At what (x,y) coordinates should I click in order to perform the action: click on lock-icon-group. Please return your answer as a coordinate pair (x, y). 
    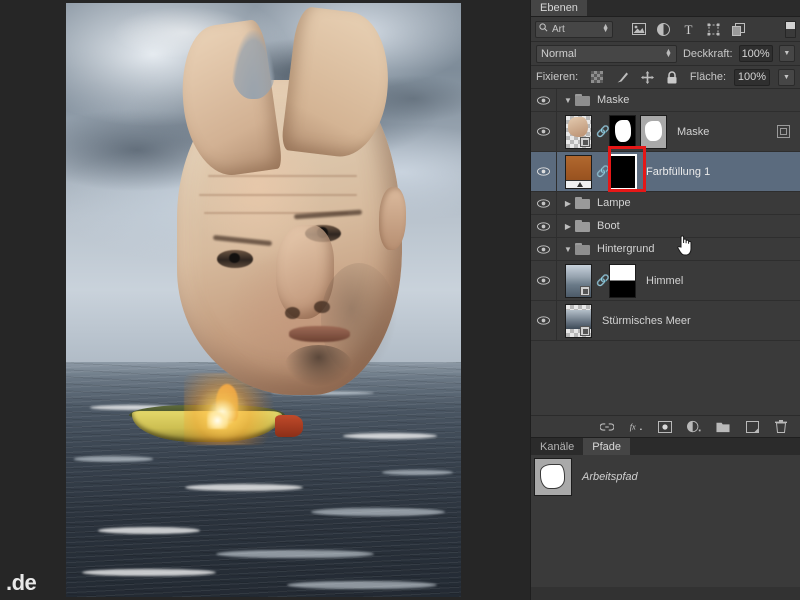
    Looking at the image, I should click on (634, 77).